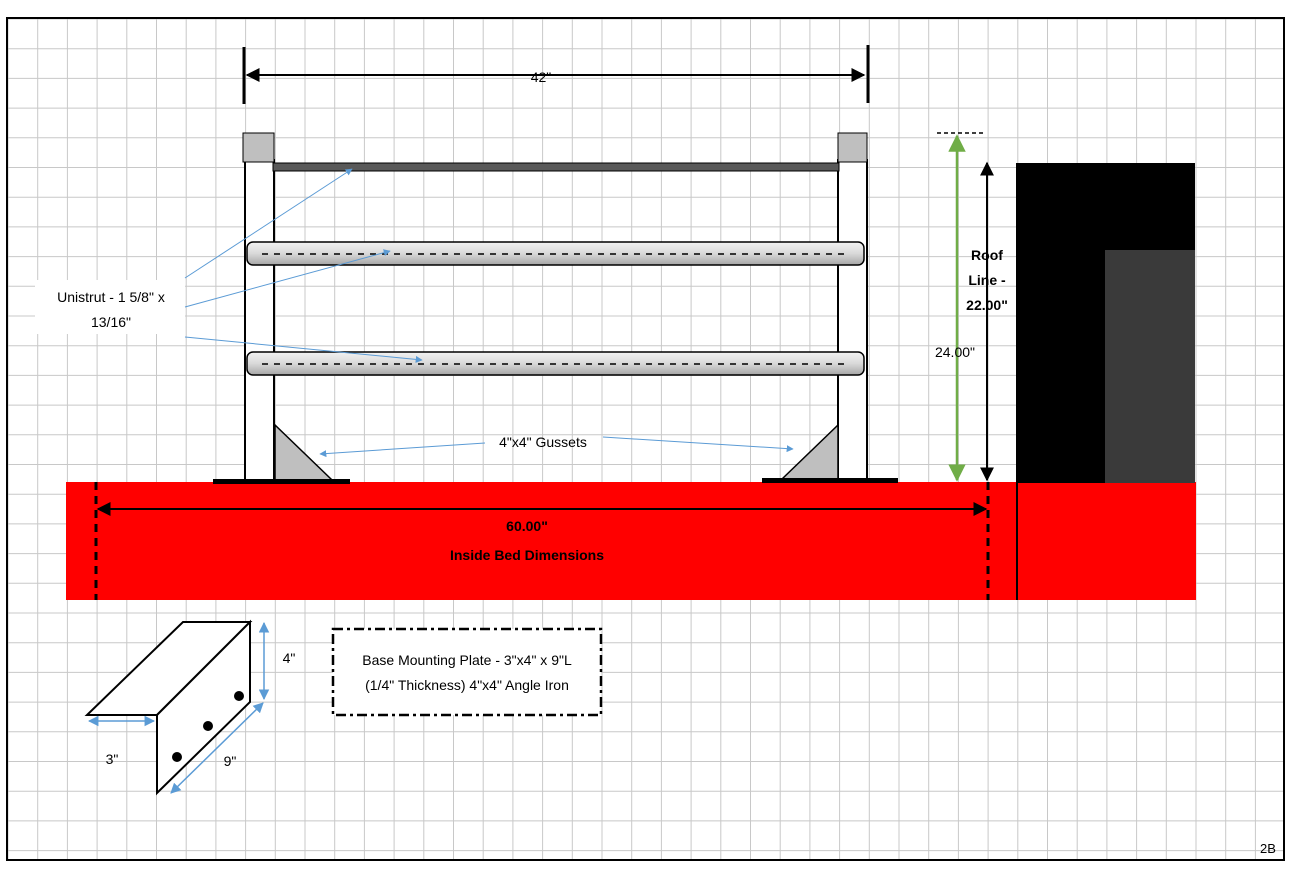  Describe the element at coordinates (987, 255) in the screenshot. I see `roof-label-line1: Roof` at that location.